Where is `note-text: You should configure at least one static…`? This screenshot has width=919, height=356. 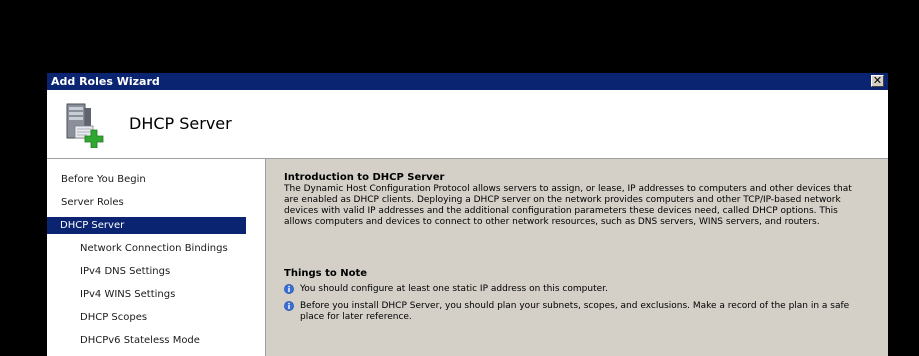
note-text: You should configure at least one static… is located at coordinates (454, 289).